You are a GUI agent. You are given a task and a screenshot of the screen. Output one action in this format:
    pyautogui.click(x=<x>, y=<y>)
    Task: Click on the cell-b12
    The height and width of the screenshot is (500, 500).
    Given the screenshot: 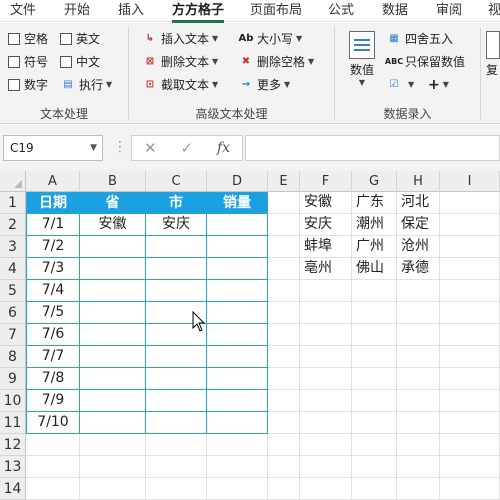 What is the action you would take?
    pyautogui.click(x=113, y=445)
    